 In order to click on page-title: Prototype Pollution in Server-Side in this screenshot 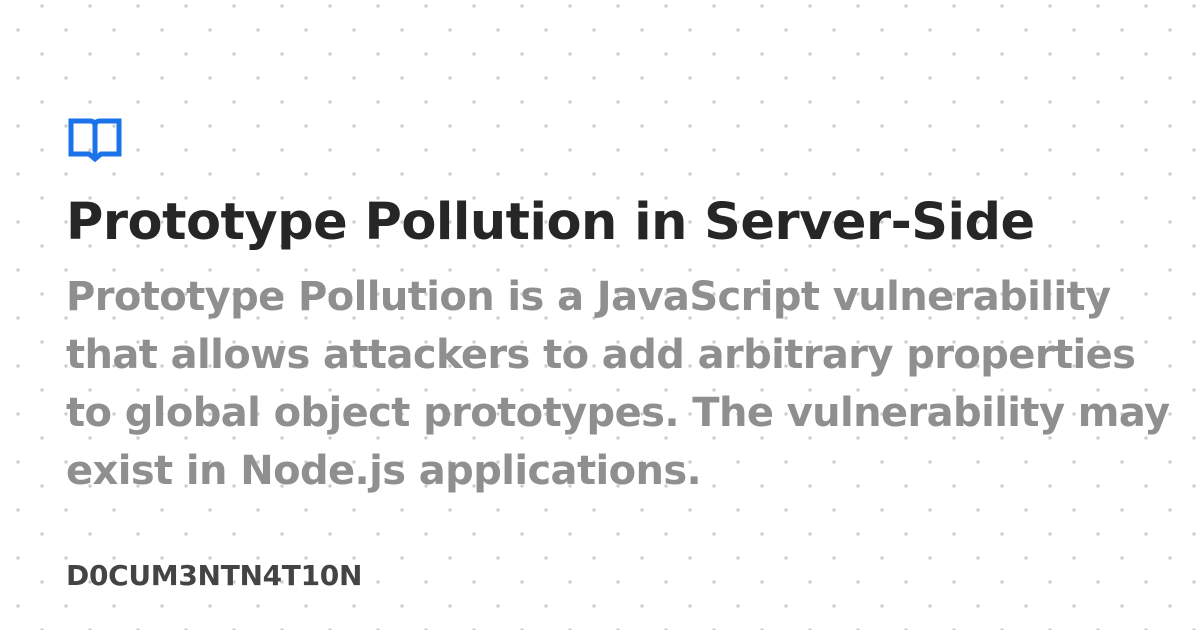, I will do `click(550, 222)`.